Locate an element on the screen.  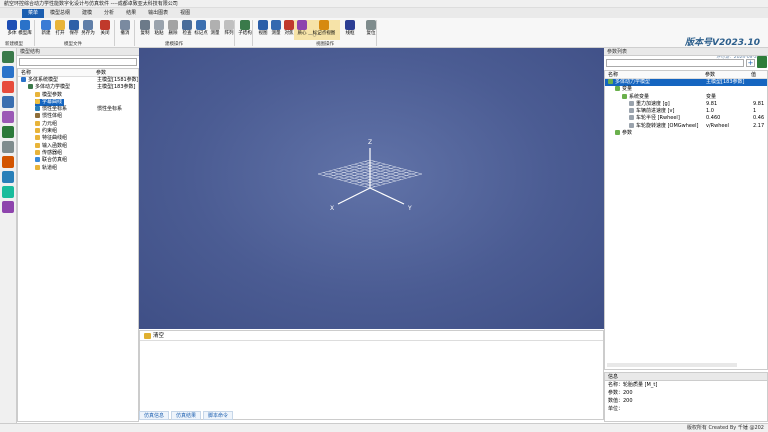
model-tree-row: 模型参数 is located at coordinates (78, 95).